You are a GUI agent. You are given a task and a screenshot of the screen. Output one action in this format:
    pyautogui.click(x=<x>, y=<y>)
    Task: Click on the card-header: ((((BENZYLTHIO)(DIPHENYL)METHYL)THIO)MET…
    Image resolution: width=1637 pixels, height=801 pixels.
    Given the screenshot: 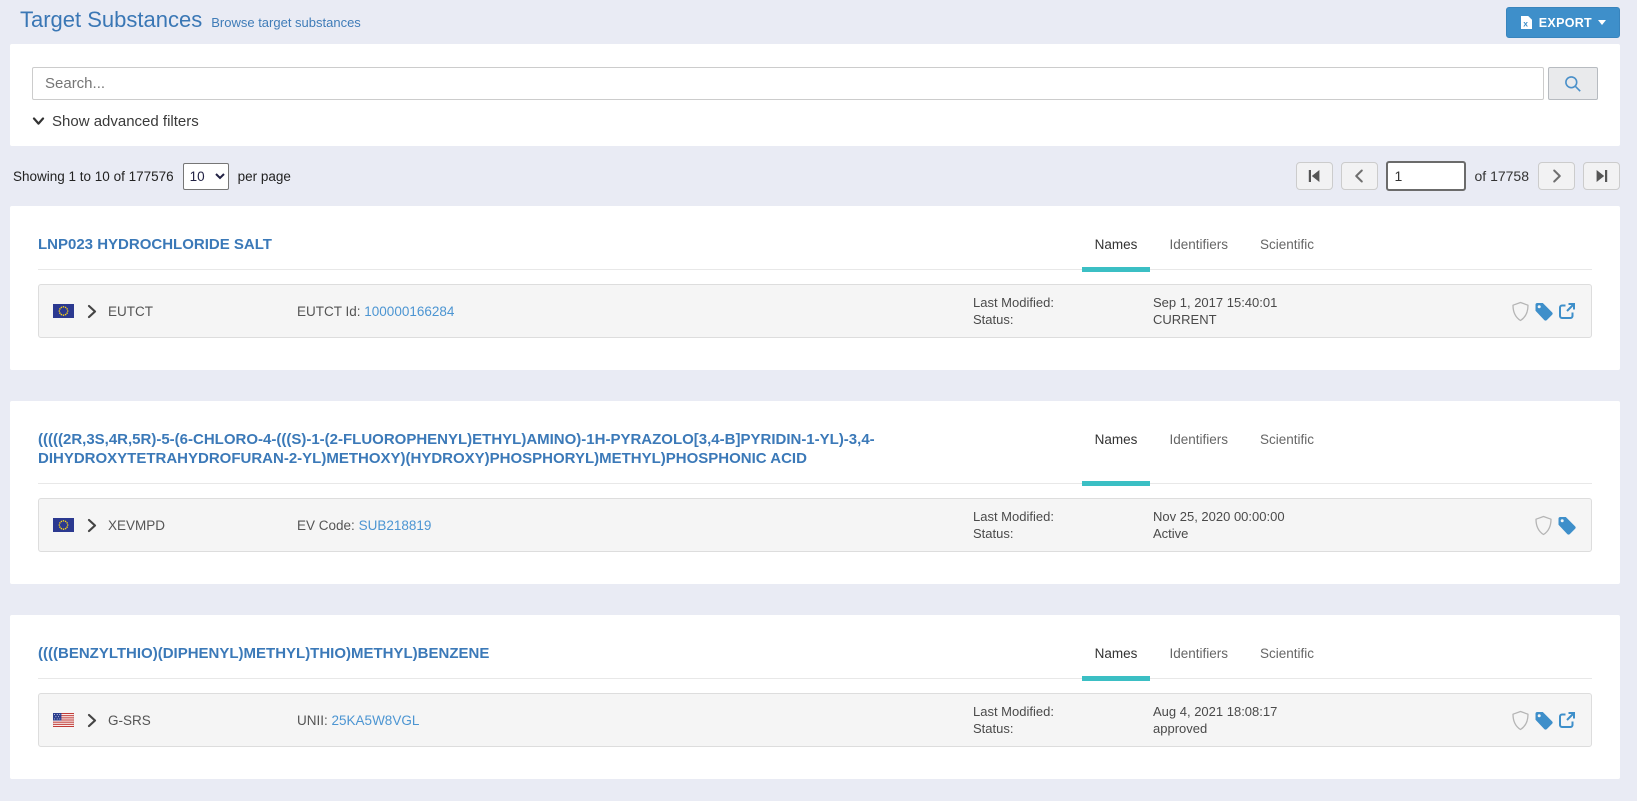 What is the action you would take?
    pyautogui.click(x=815, y=661)
    